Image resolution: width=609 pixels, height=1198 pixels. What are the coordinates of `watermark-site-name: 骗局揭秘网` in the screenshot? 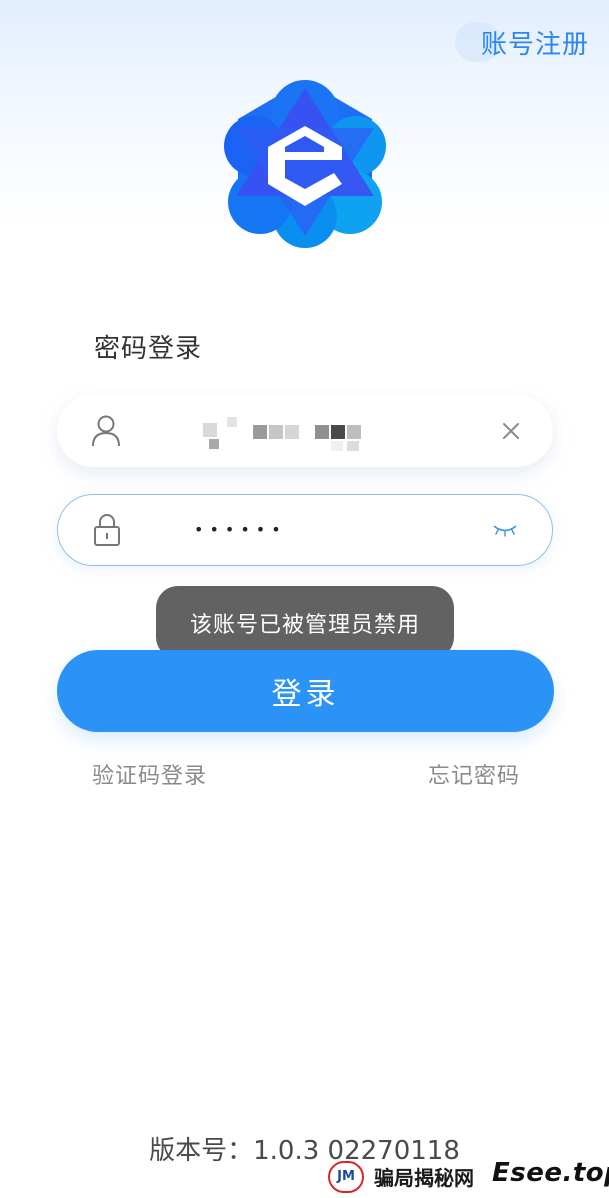 It's located at (424, 1178).